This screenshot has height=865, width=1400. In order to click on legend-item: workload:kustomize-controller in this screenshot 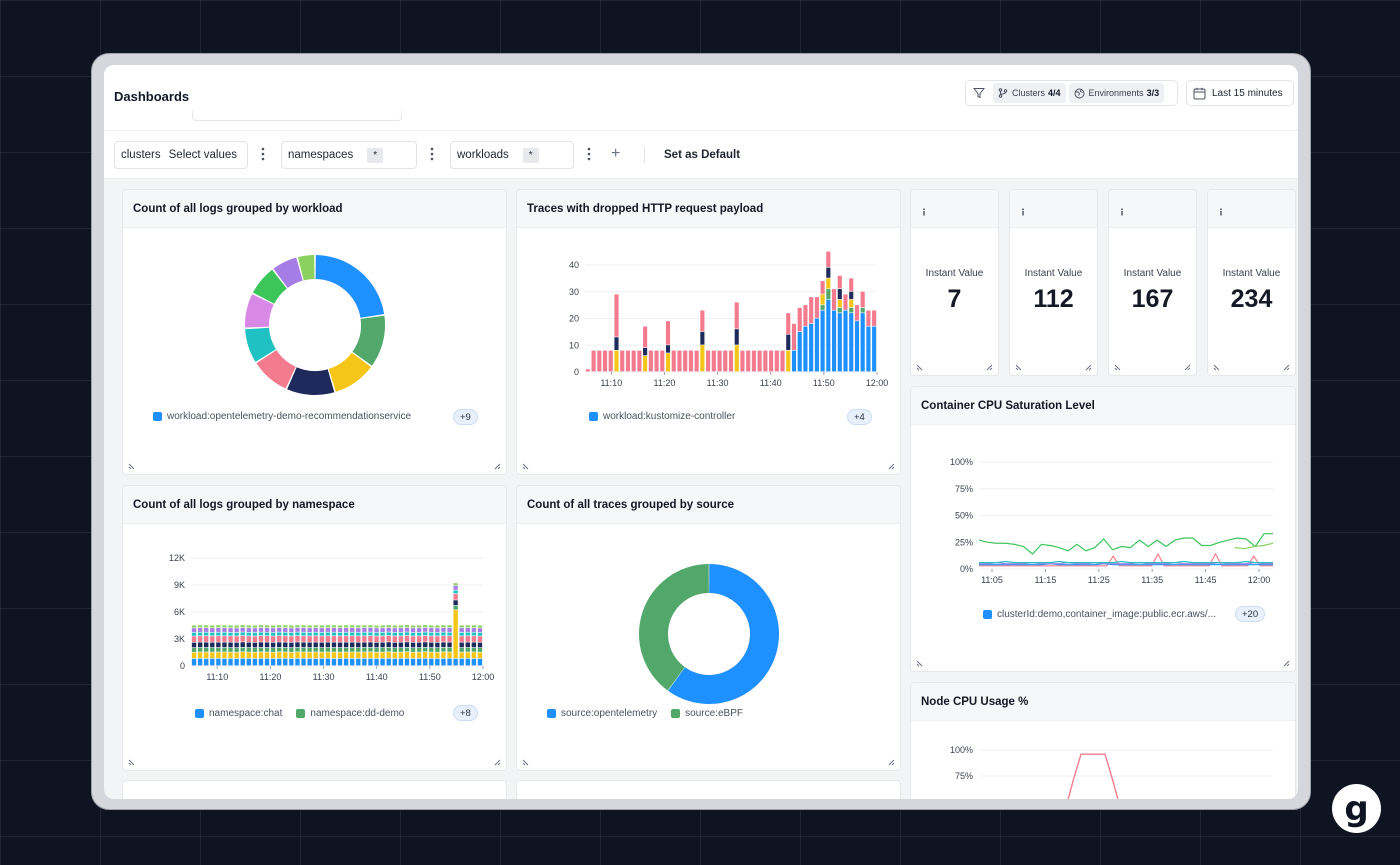, I will do `click(662, 416)`.